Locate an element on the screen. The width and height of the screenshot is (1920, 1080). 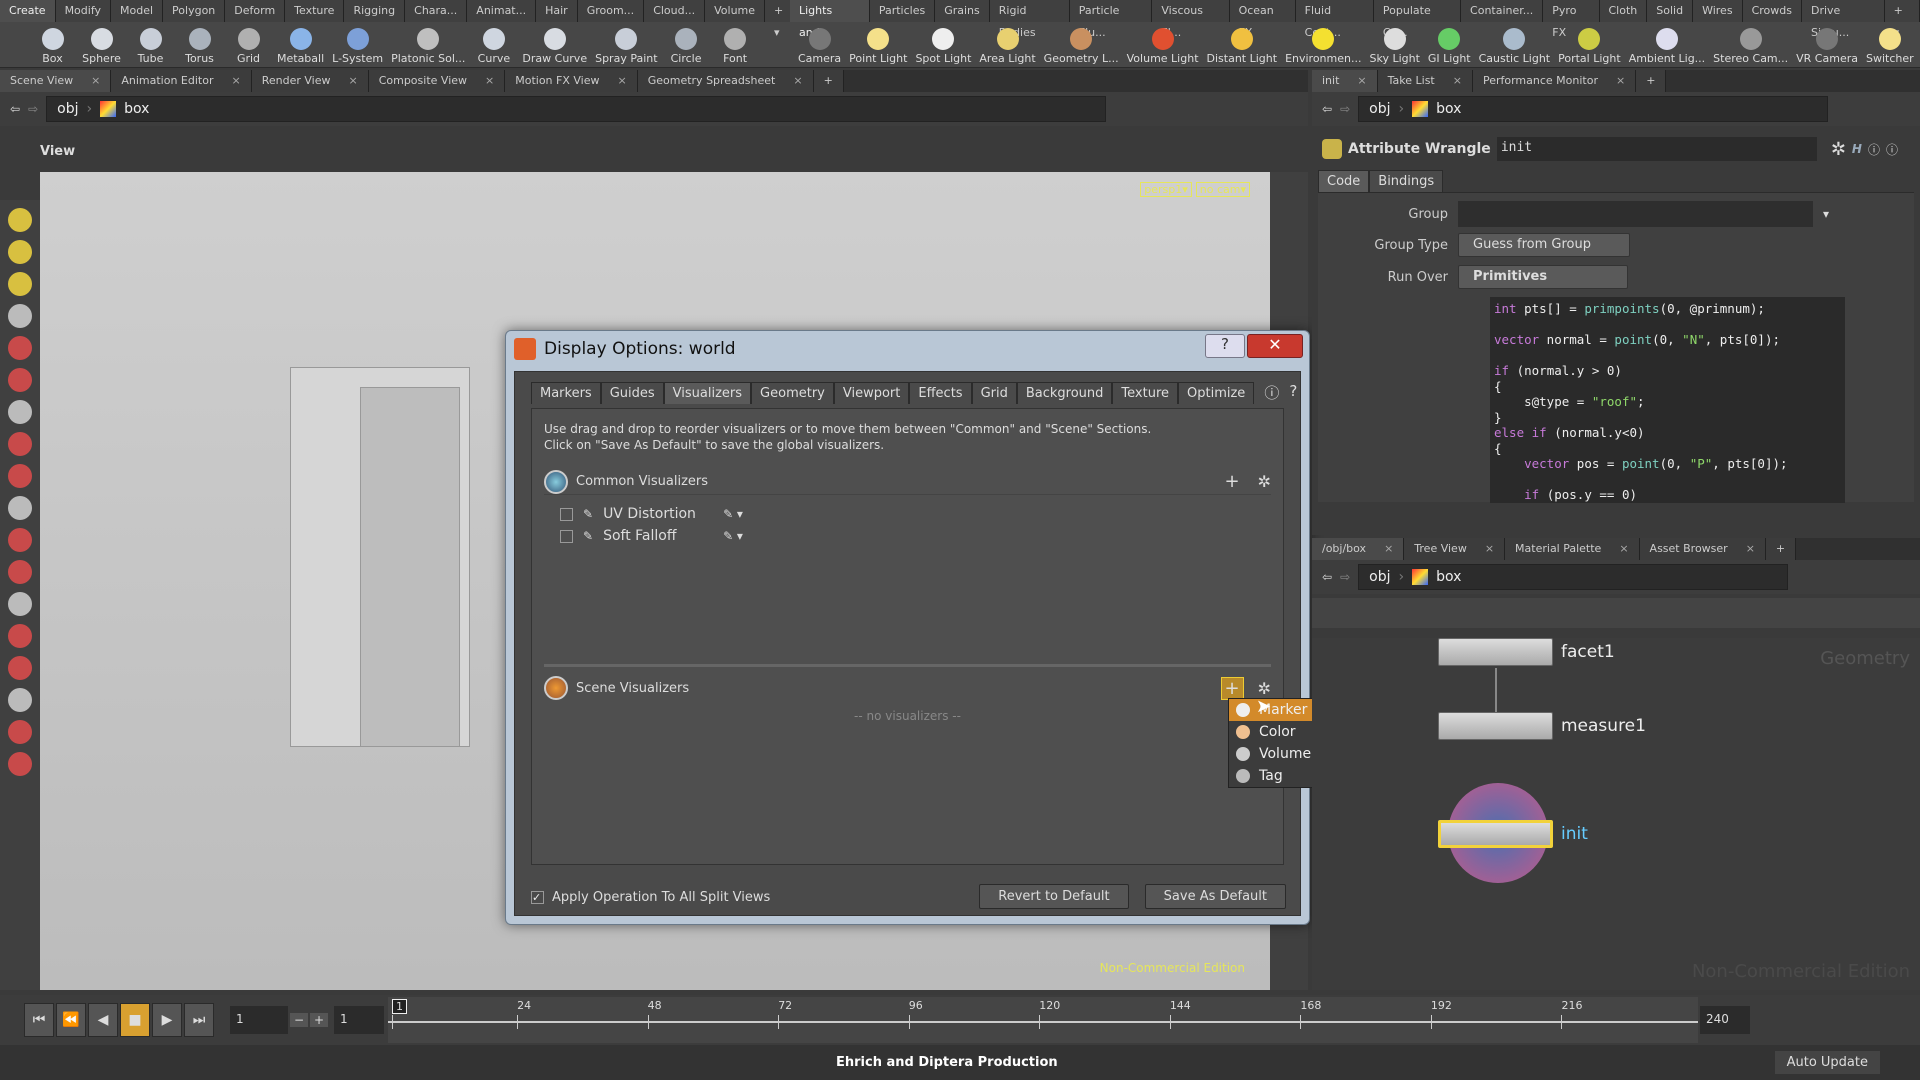
jump-start-button: ⏮ is located at coordinates (39, 1020).